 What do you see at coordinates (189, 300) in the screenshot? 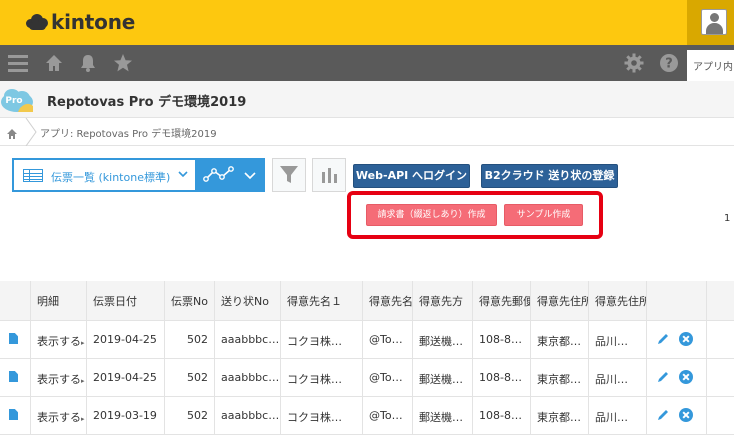
I see `column-header: 伝票No` at bounding box center [189, 300].